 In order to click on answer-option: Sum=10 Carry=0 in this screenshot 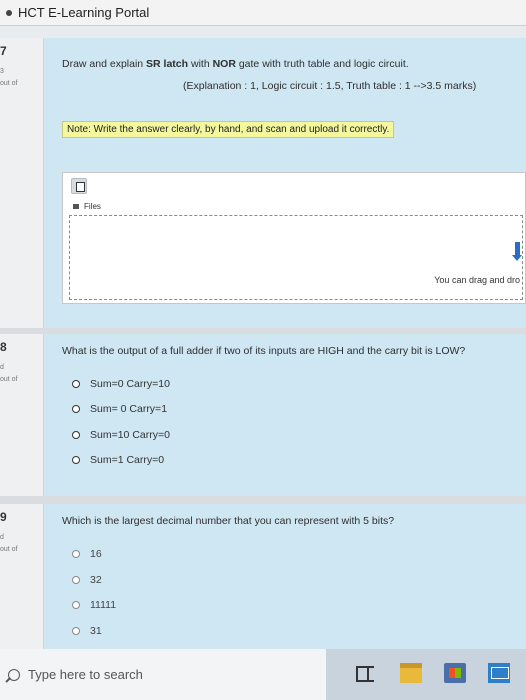, I will do `click(121, 435)`.